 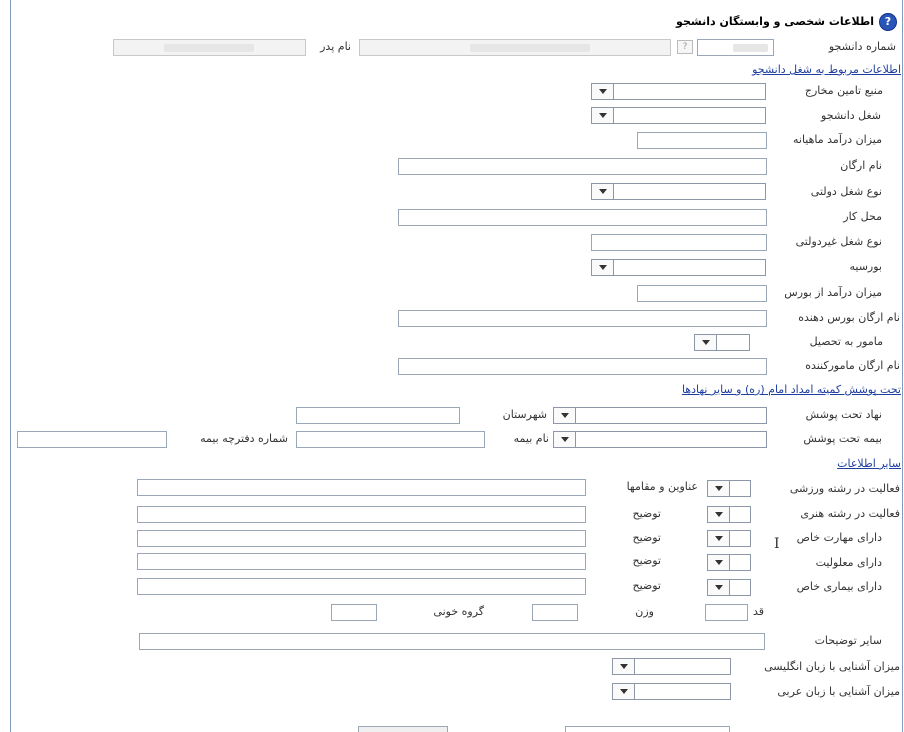 I want to click on monthly-income-input, so click(x=702, y=140).